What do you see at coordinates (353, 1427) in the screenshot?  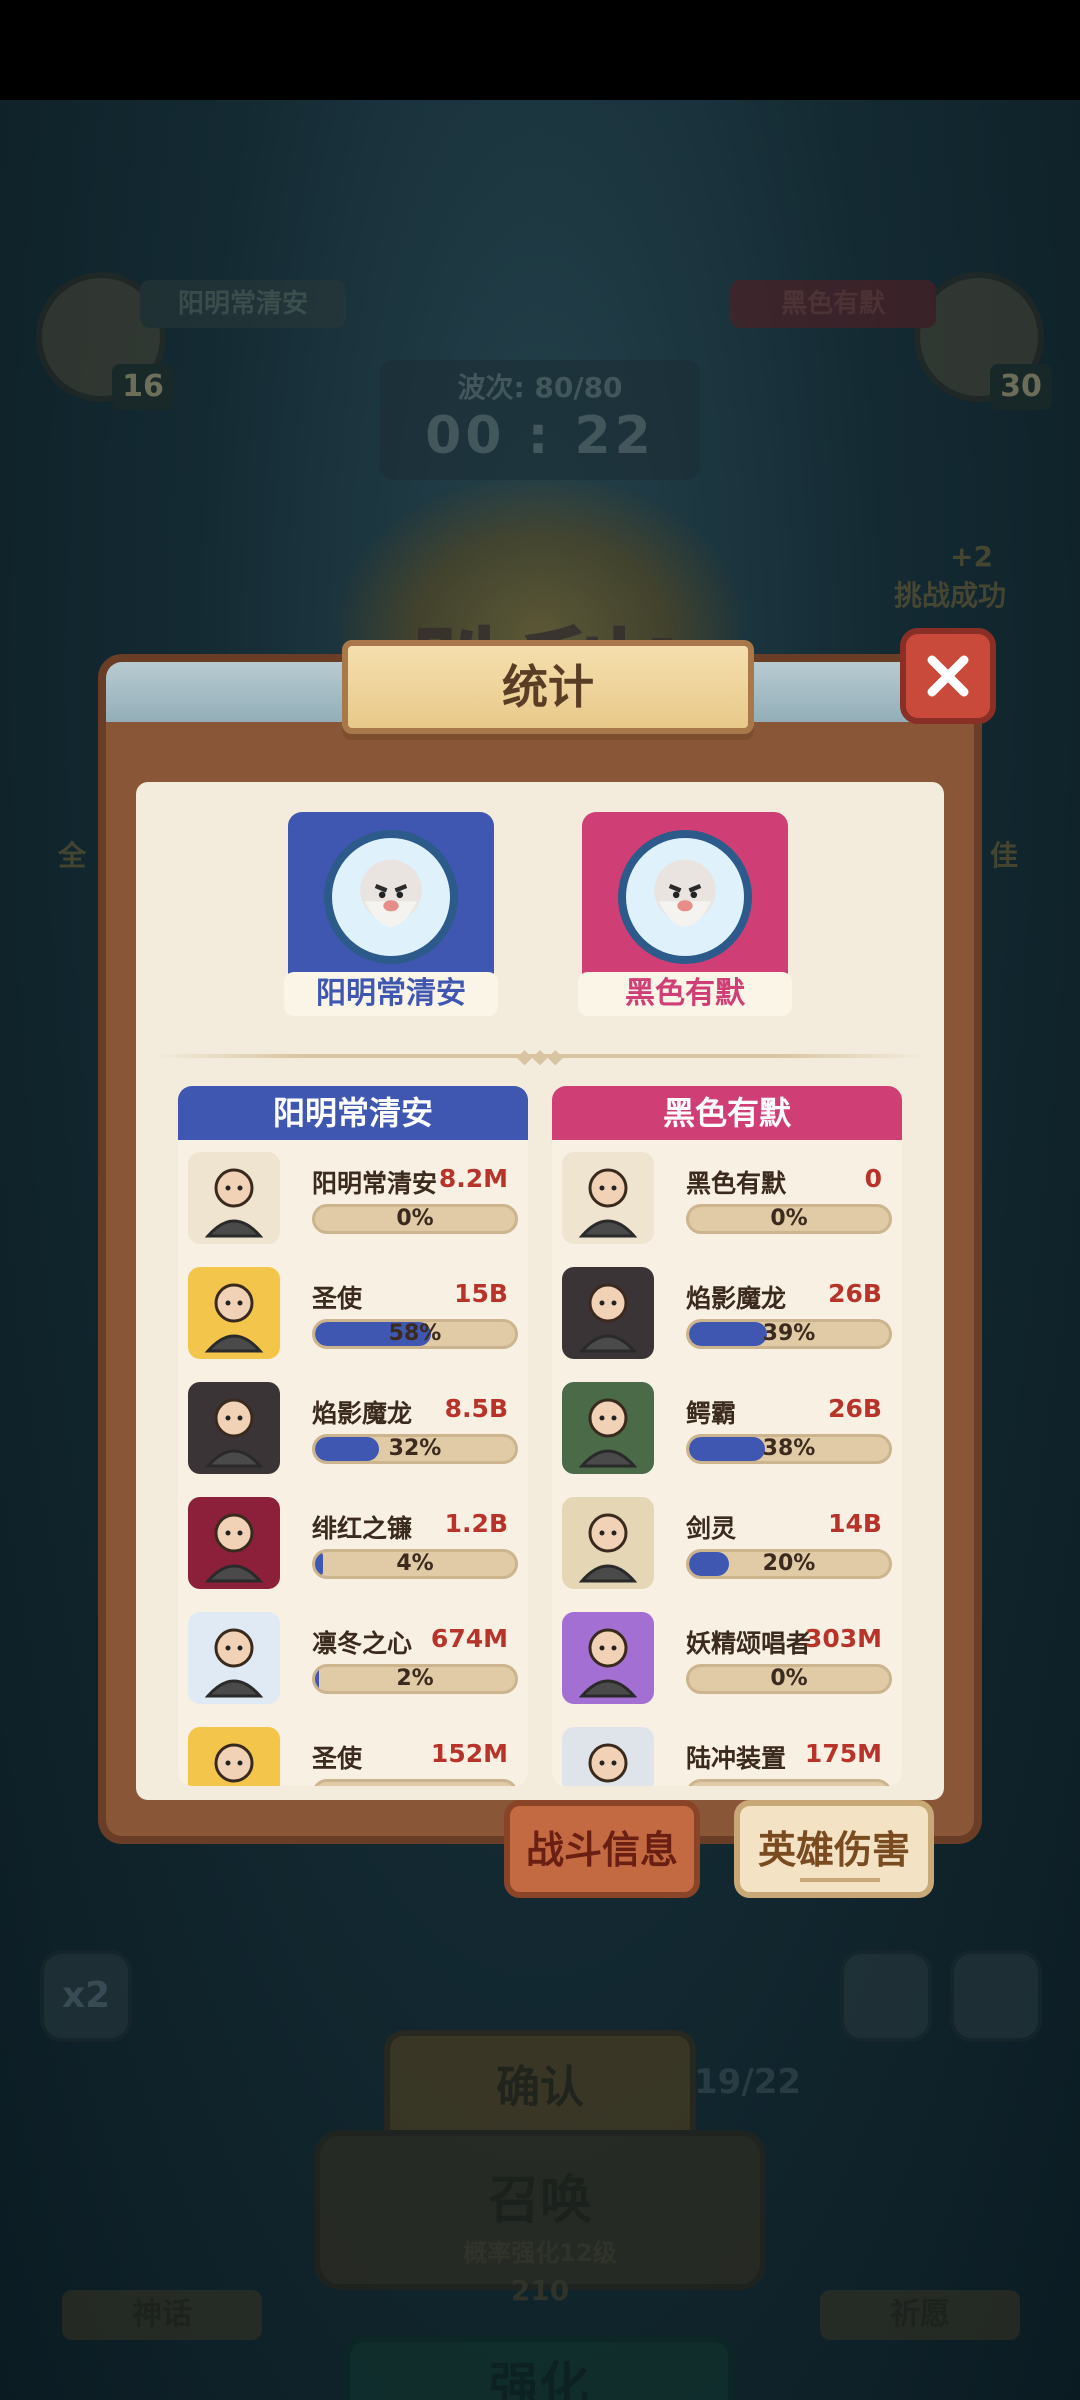 I see `hero-row: 焰影魔龙 8.5B 32%` at bounding box center [353, 1427].